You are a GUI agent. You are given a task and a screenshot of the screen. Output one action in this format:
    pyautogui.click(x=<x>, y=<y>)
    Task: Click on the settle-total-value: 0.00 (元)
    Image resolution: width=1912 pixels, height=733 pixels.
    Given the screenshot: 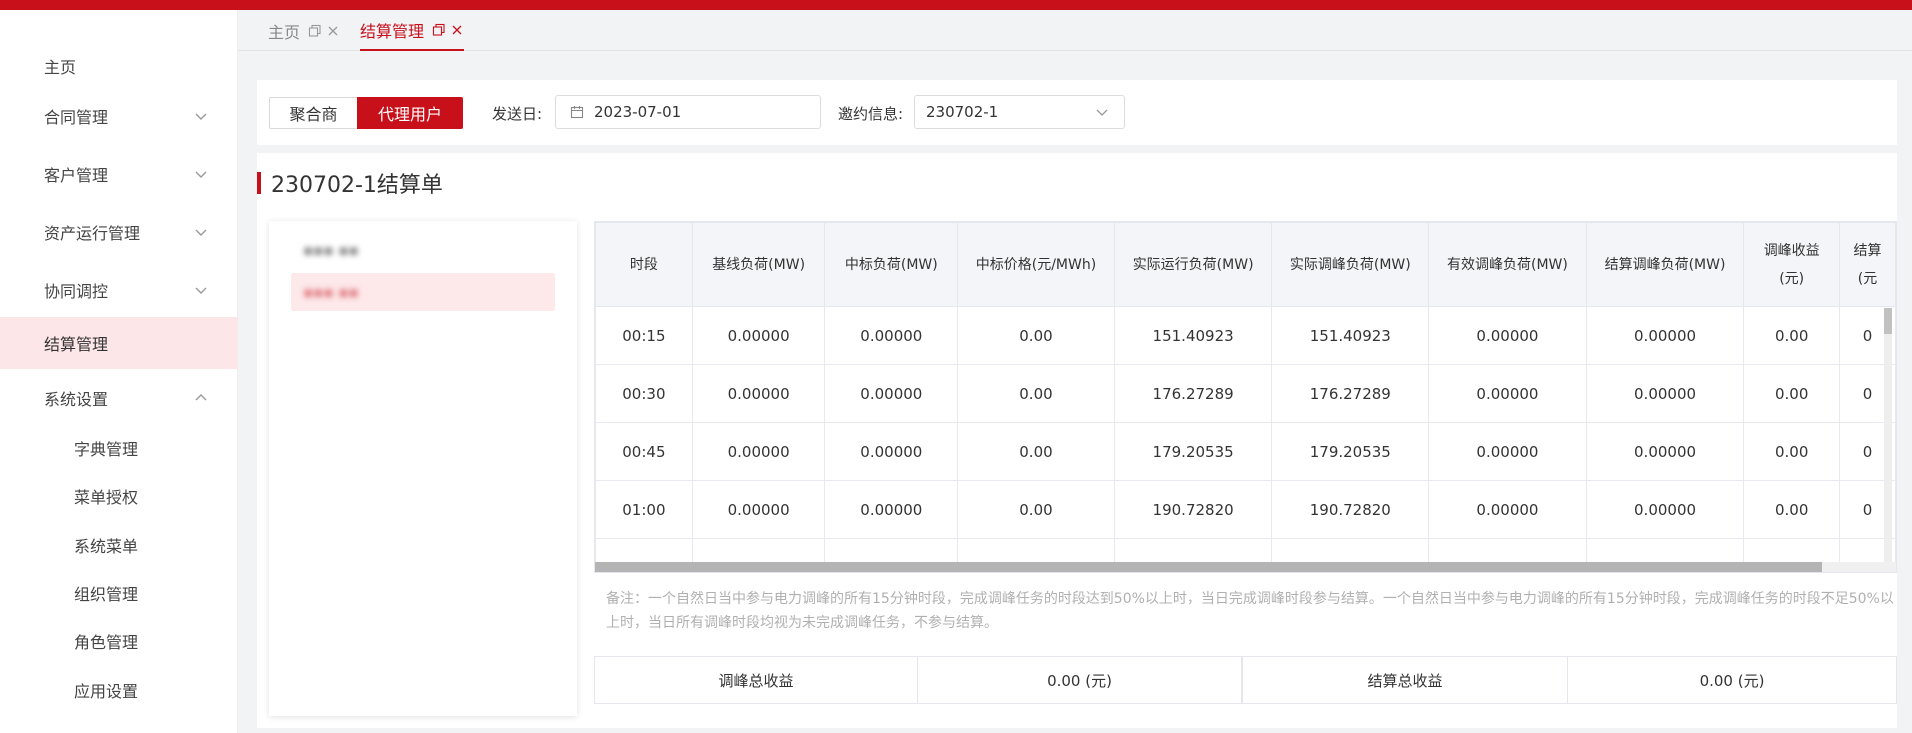 What is the action you would take?
    pyautogui.click(x=1732, y=680)
    